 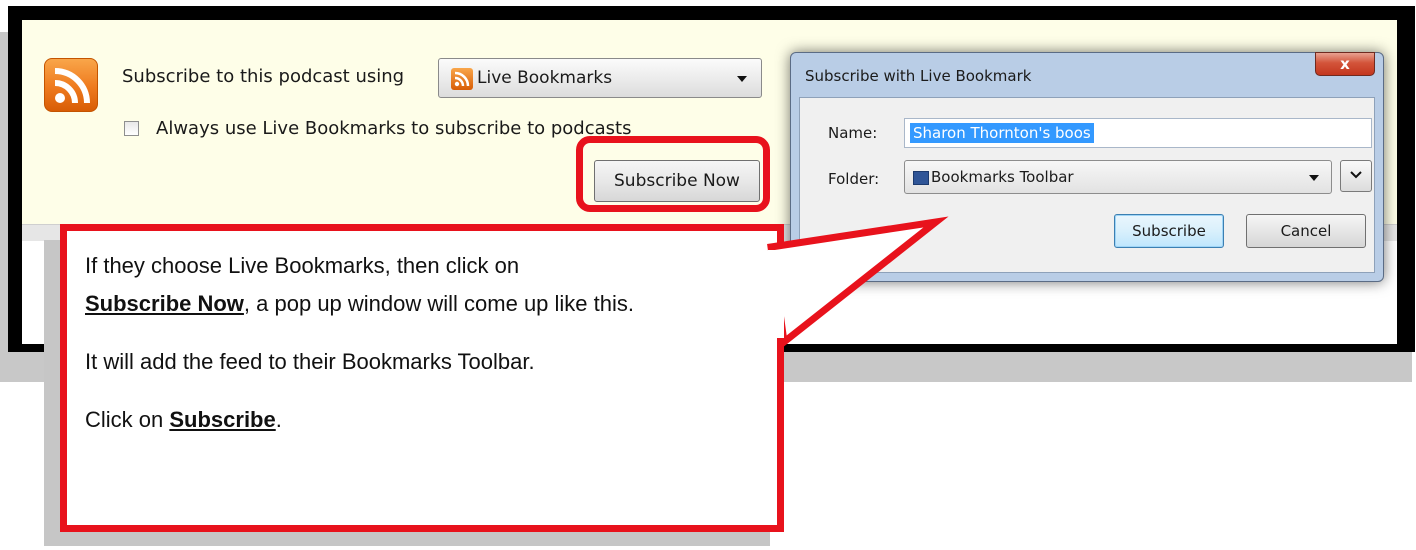 What do you see at coordinates (1118, 177) in the screenshot?
I see `folder-select: Bookmarks Toolbar` at bounding box center [1118, 177].